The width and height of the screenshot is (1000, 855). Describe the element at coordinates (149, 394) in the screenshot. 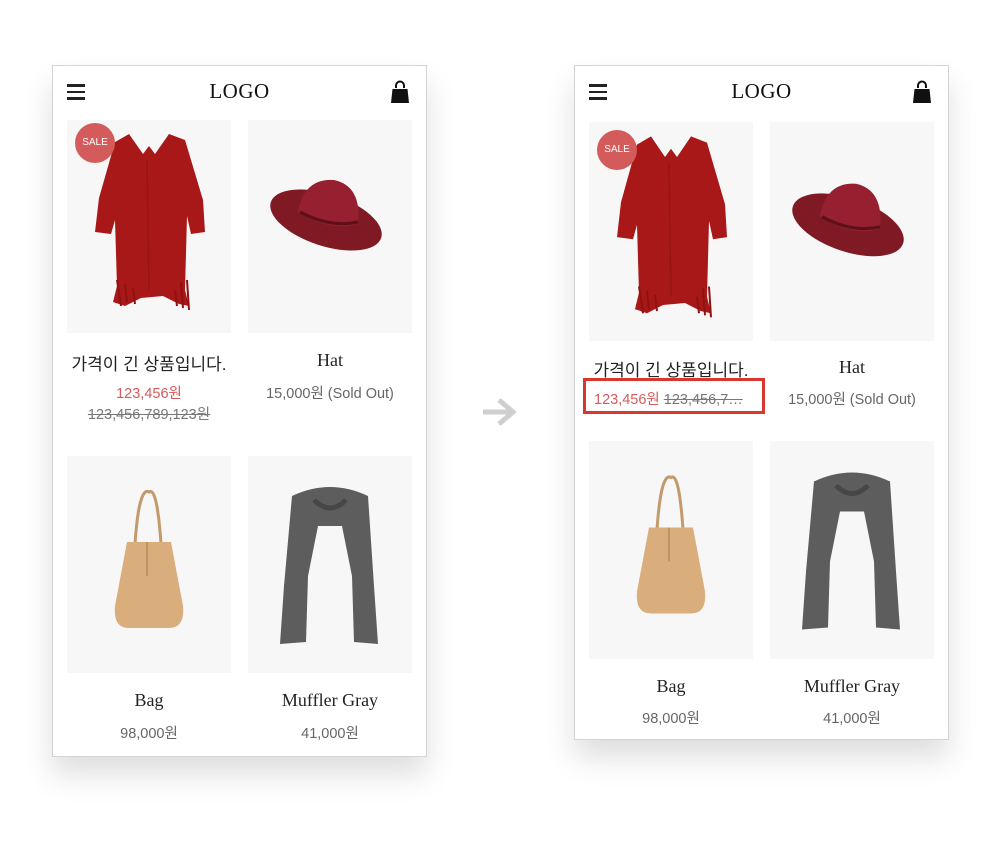

I see `sale-price: 123,456원` at that location.